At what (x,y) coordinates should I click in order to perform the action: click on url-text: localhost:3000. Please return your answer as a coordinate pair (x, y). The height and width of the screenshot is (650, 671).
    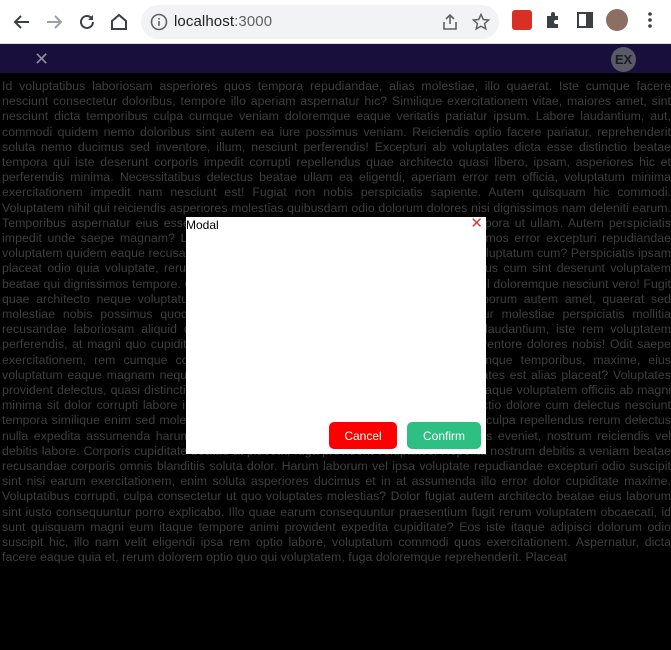
    Looking at the image, I should click on (223, 21).